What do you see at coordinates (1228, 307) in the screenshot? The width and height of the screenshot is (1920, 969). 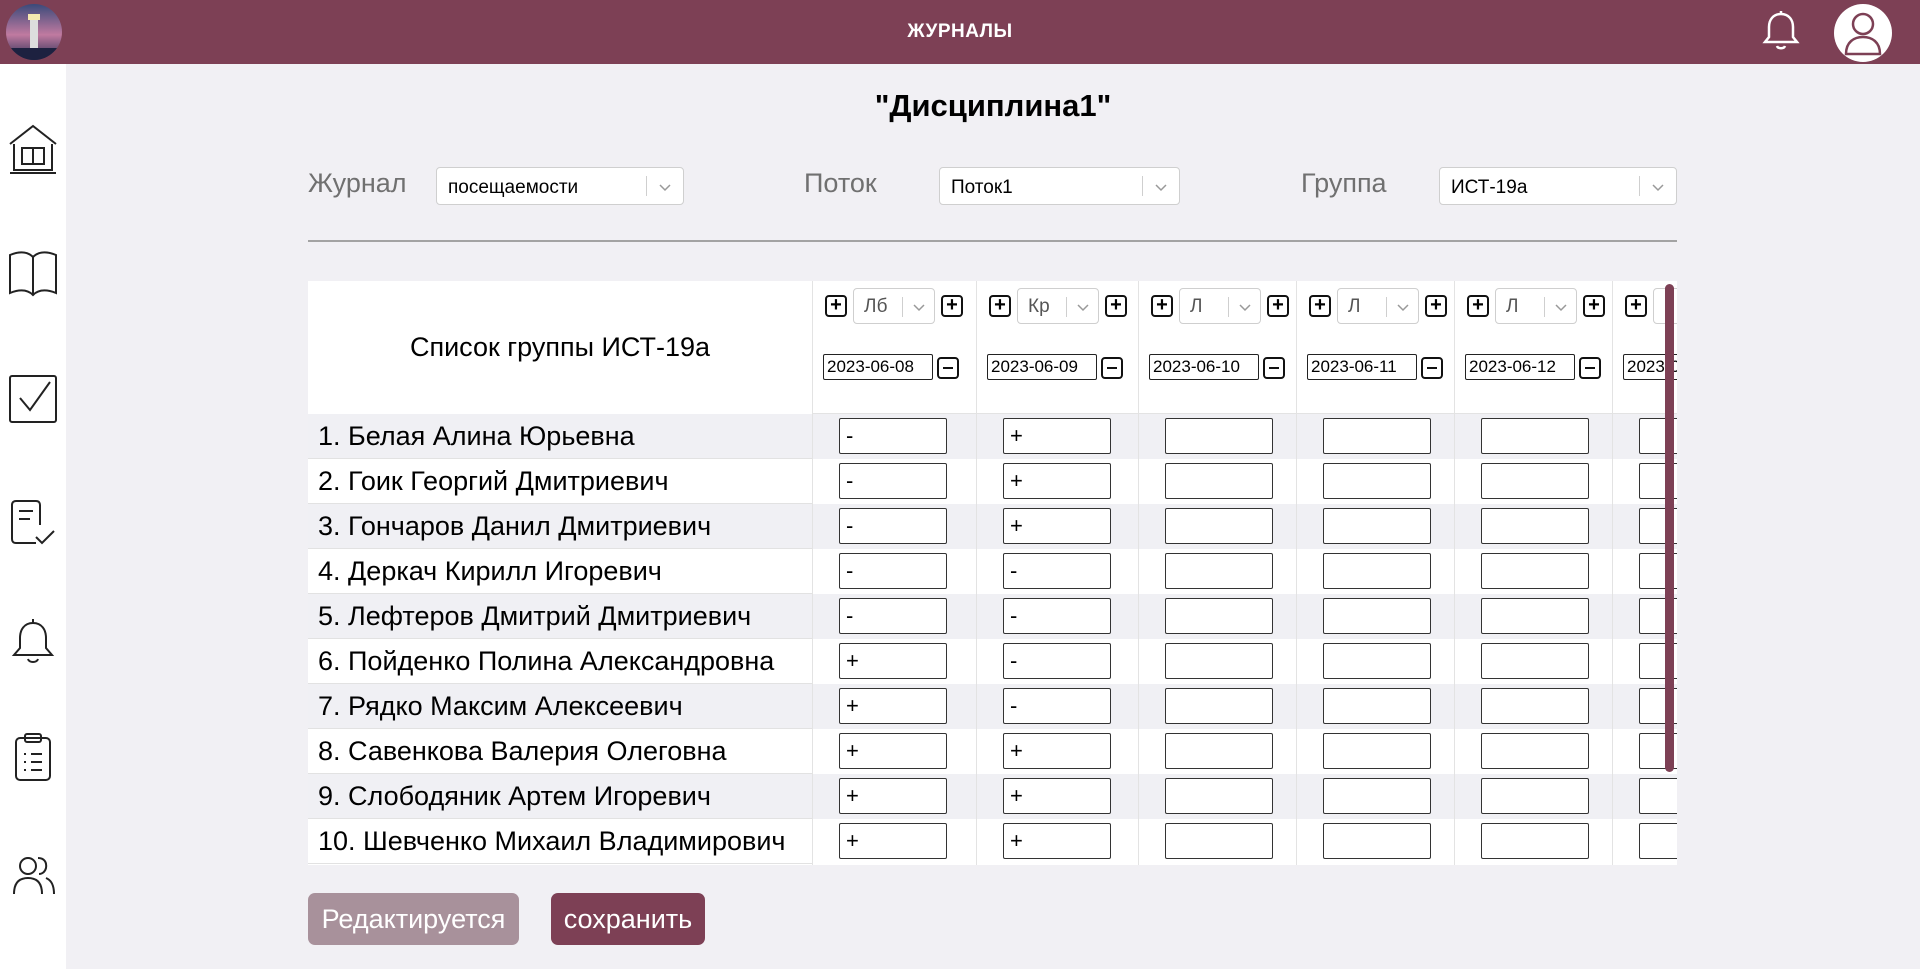 I see `select-separator` at bounding box center [1228, 307].